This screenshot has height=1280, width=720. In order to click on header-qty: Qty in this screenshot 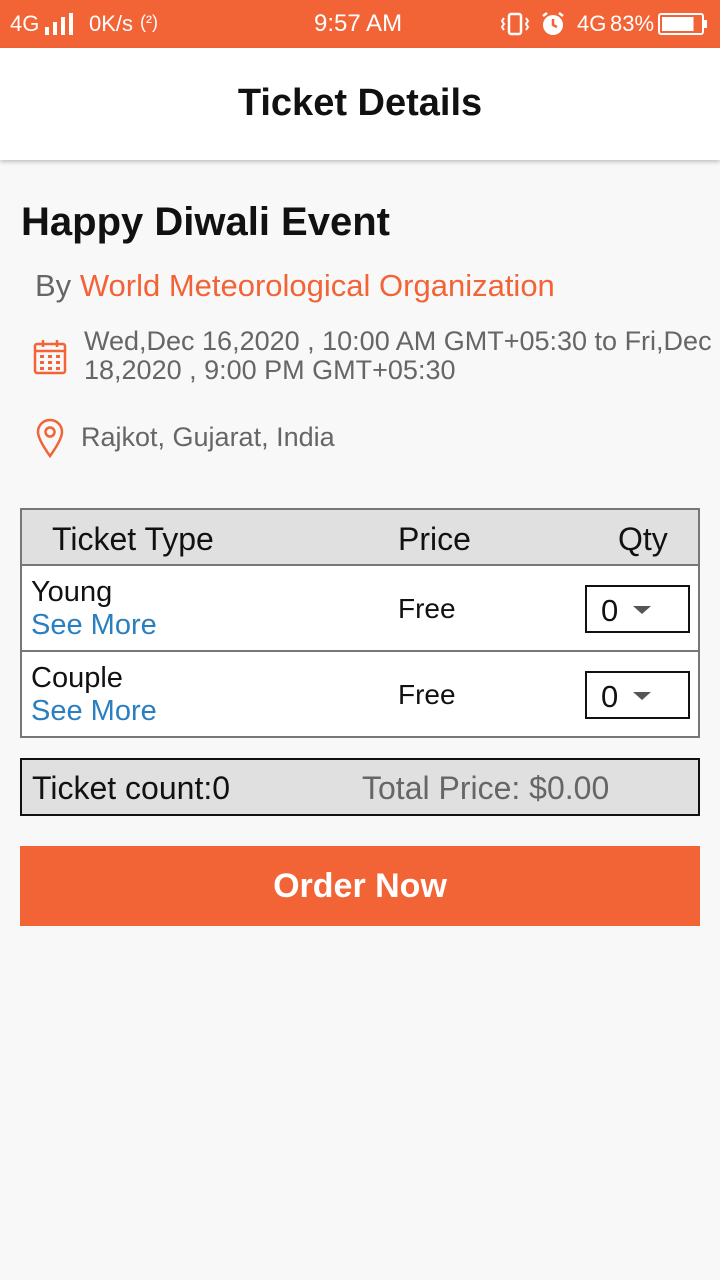, I will do `click(643, 539)`.